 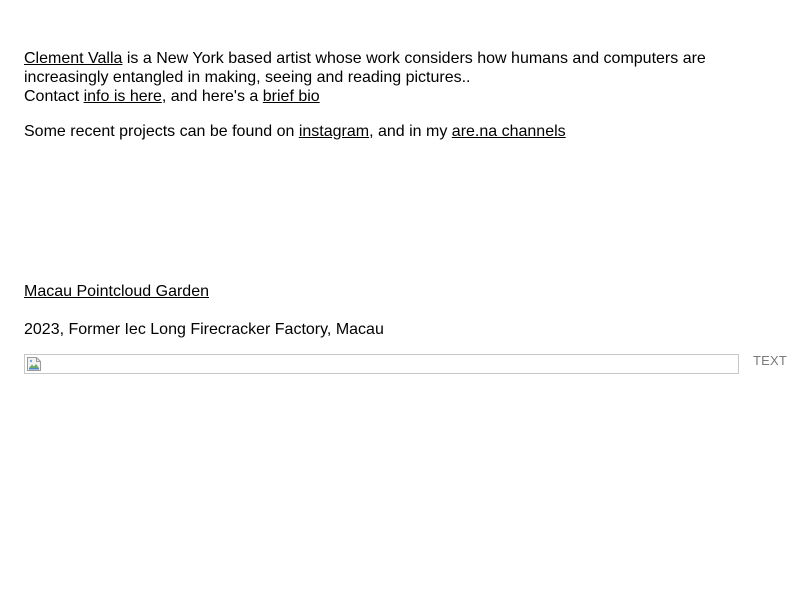 What do you see at coordinates (334, 131) in the screenshot?
I see `instagram-link: instagram` at bounding box center [334, 131].